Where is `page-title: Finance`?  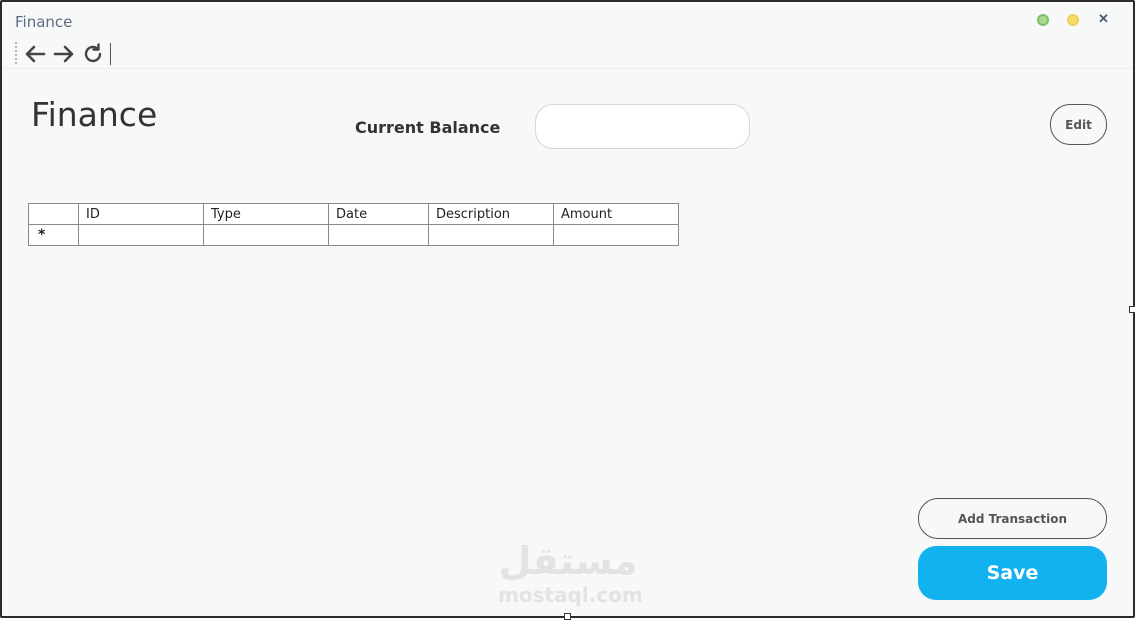
page-title: Finance is located at coordinates (94, 114).